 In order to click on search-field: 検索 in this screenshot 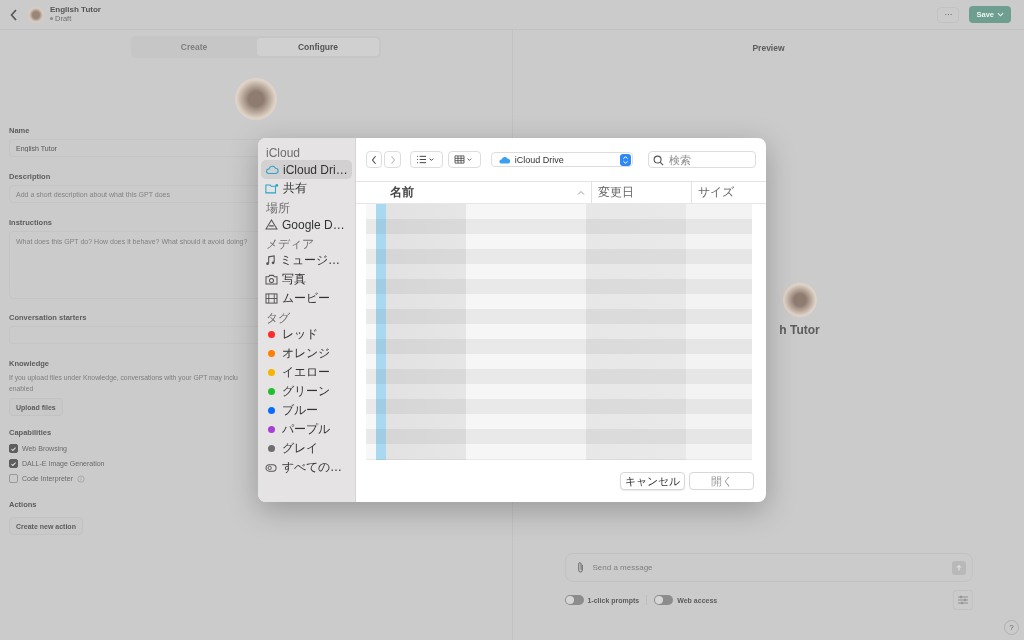, I will do `click(702, 159)`.